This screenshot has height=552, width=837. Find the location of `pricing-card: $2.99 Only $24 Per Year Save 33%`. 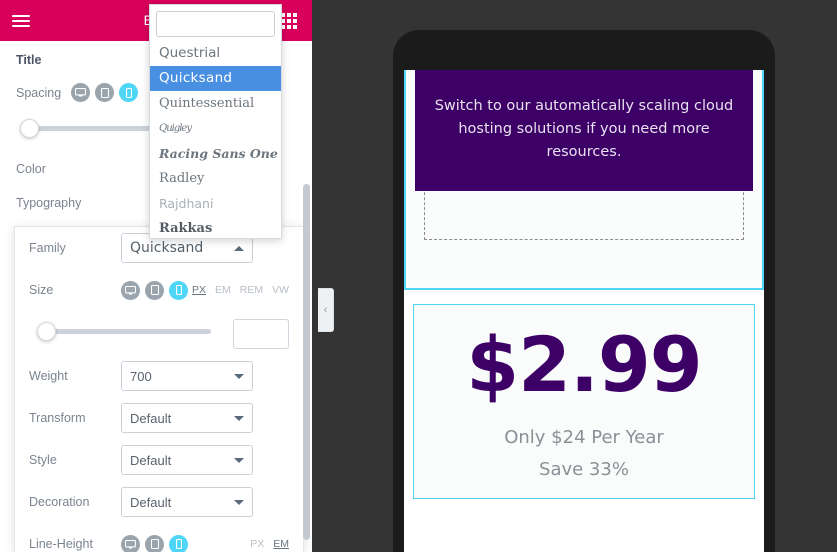

pricing-card: $2.99 Only $24 Per Year Save 33% is located at coordinates (584, 402).